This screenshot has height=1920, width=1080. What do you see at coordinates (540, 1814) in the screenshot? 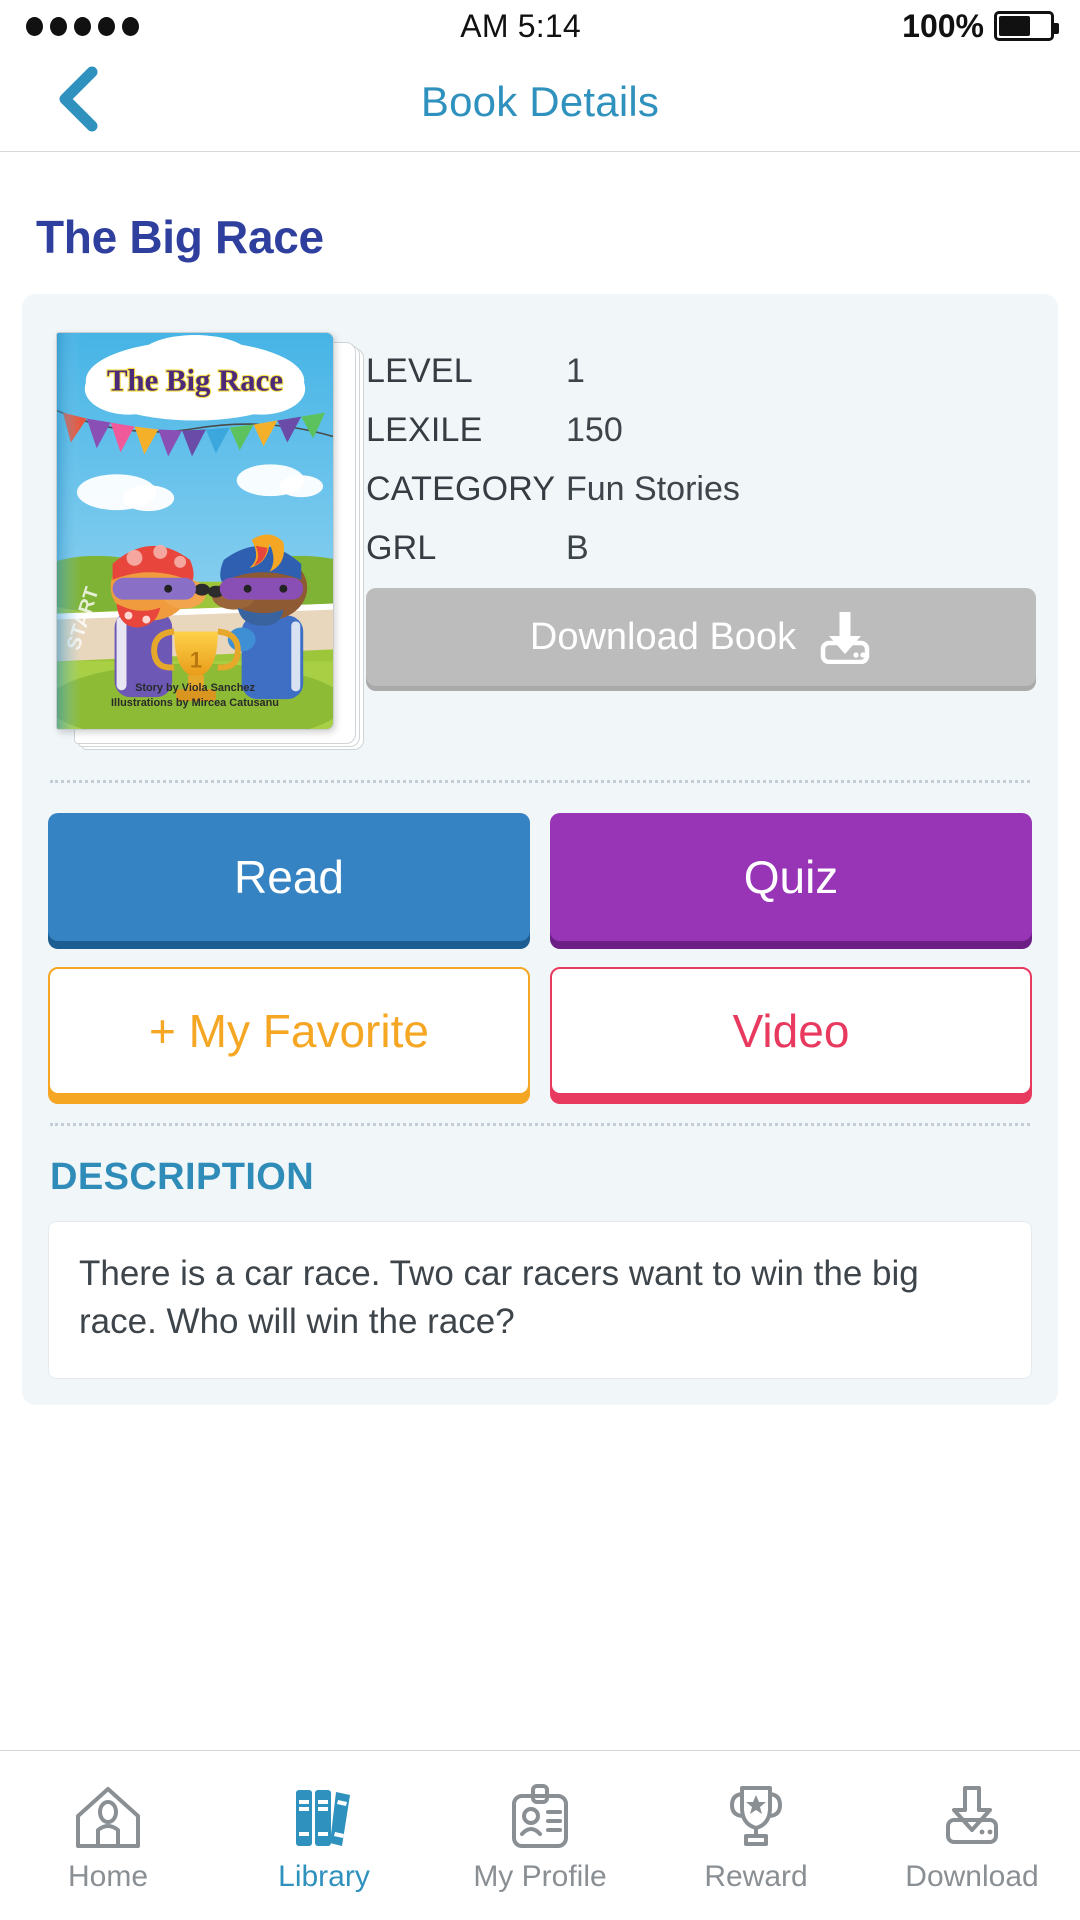
I see `id-card-icon` at bounding box center [540, 1814].